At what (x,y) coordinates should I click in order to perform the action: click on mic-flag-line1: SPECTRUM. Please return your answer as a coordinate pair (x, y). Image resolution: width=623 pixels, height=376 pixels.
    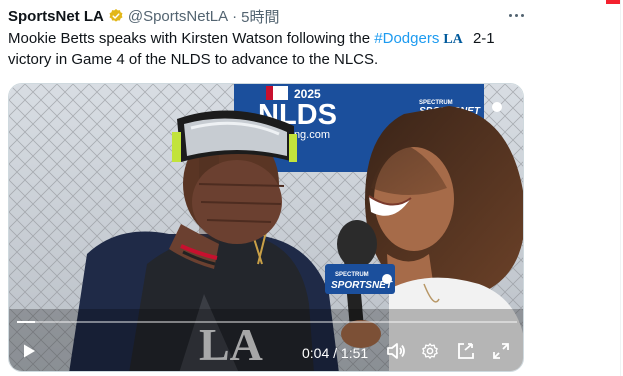
    Looking at the image, I should click on (352, 275).